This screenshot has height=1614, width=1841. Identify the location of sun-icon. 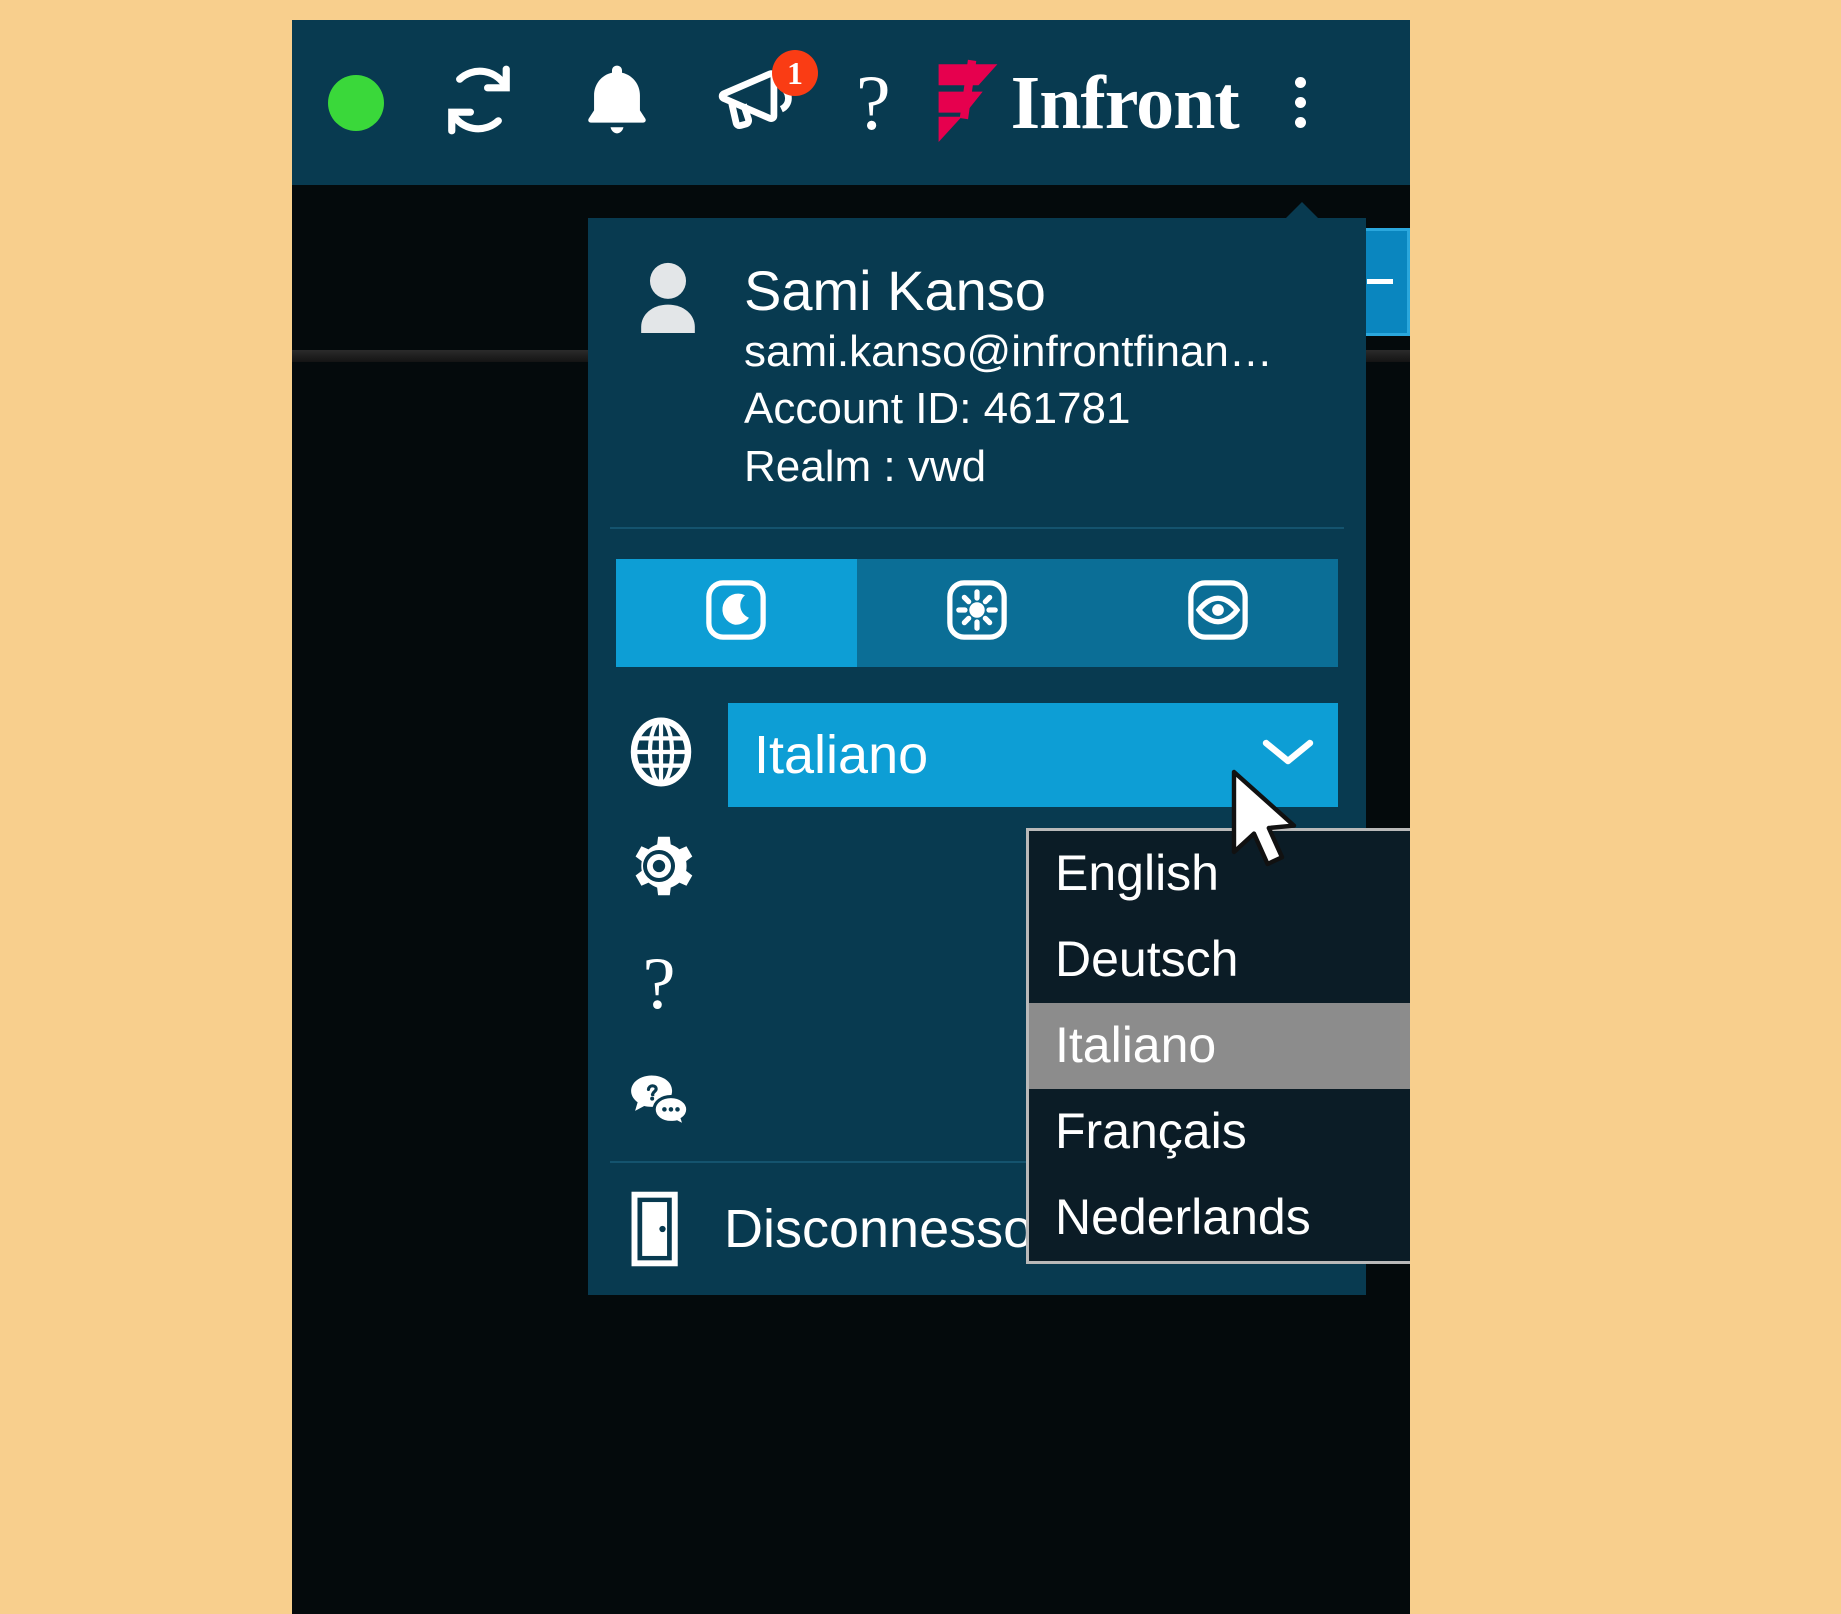
(977, 612).